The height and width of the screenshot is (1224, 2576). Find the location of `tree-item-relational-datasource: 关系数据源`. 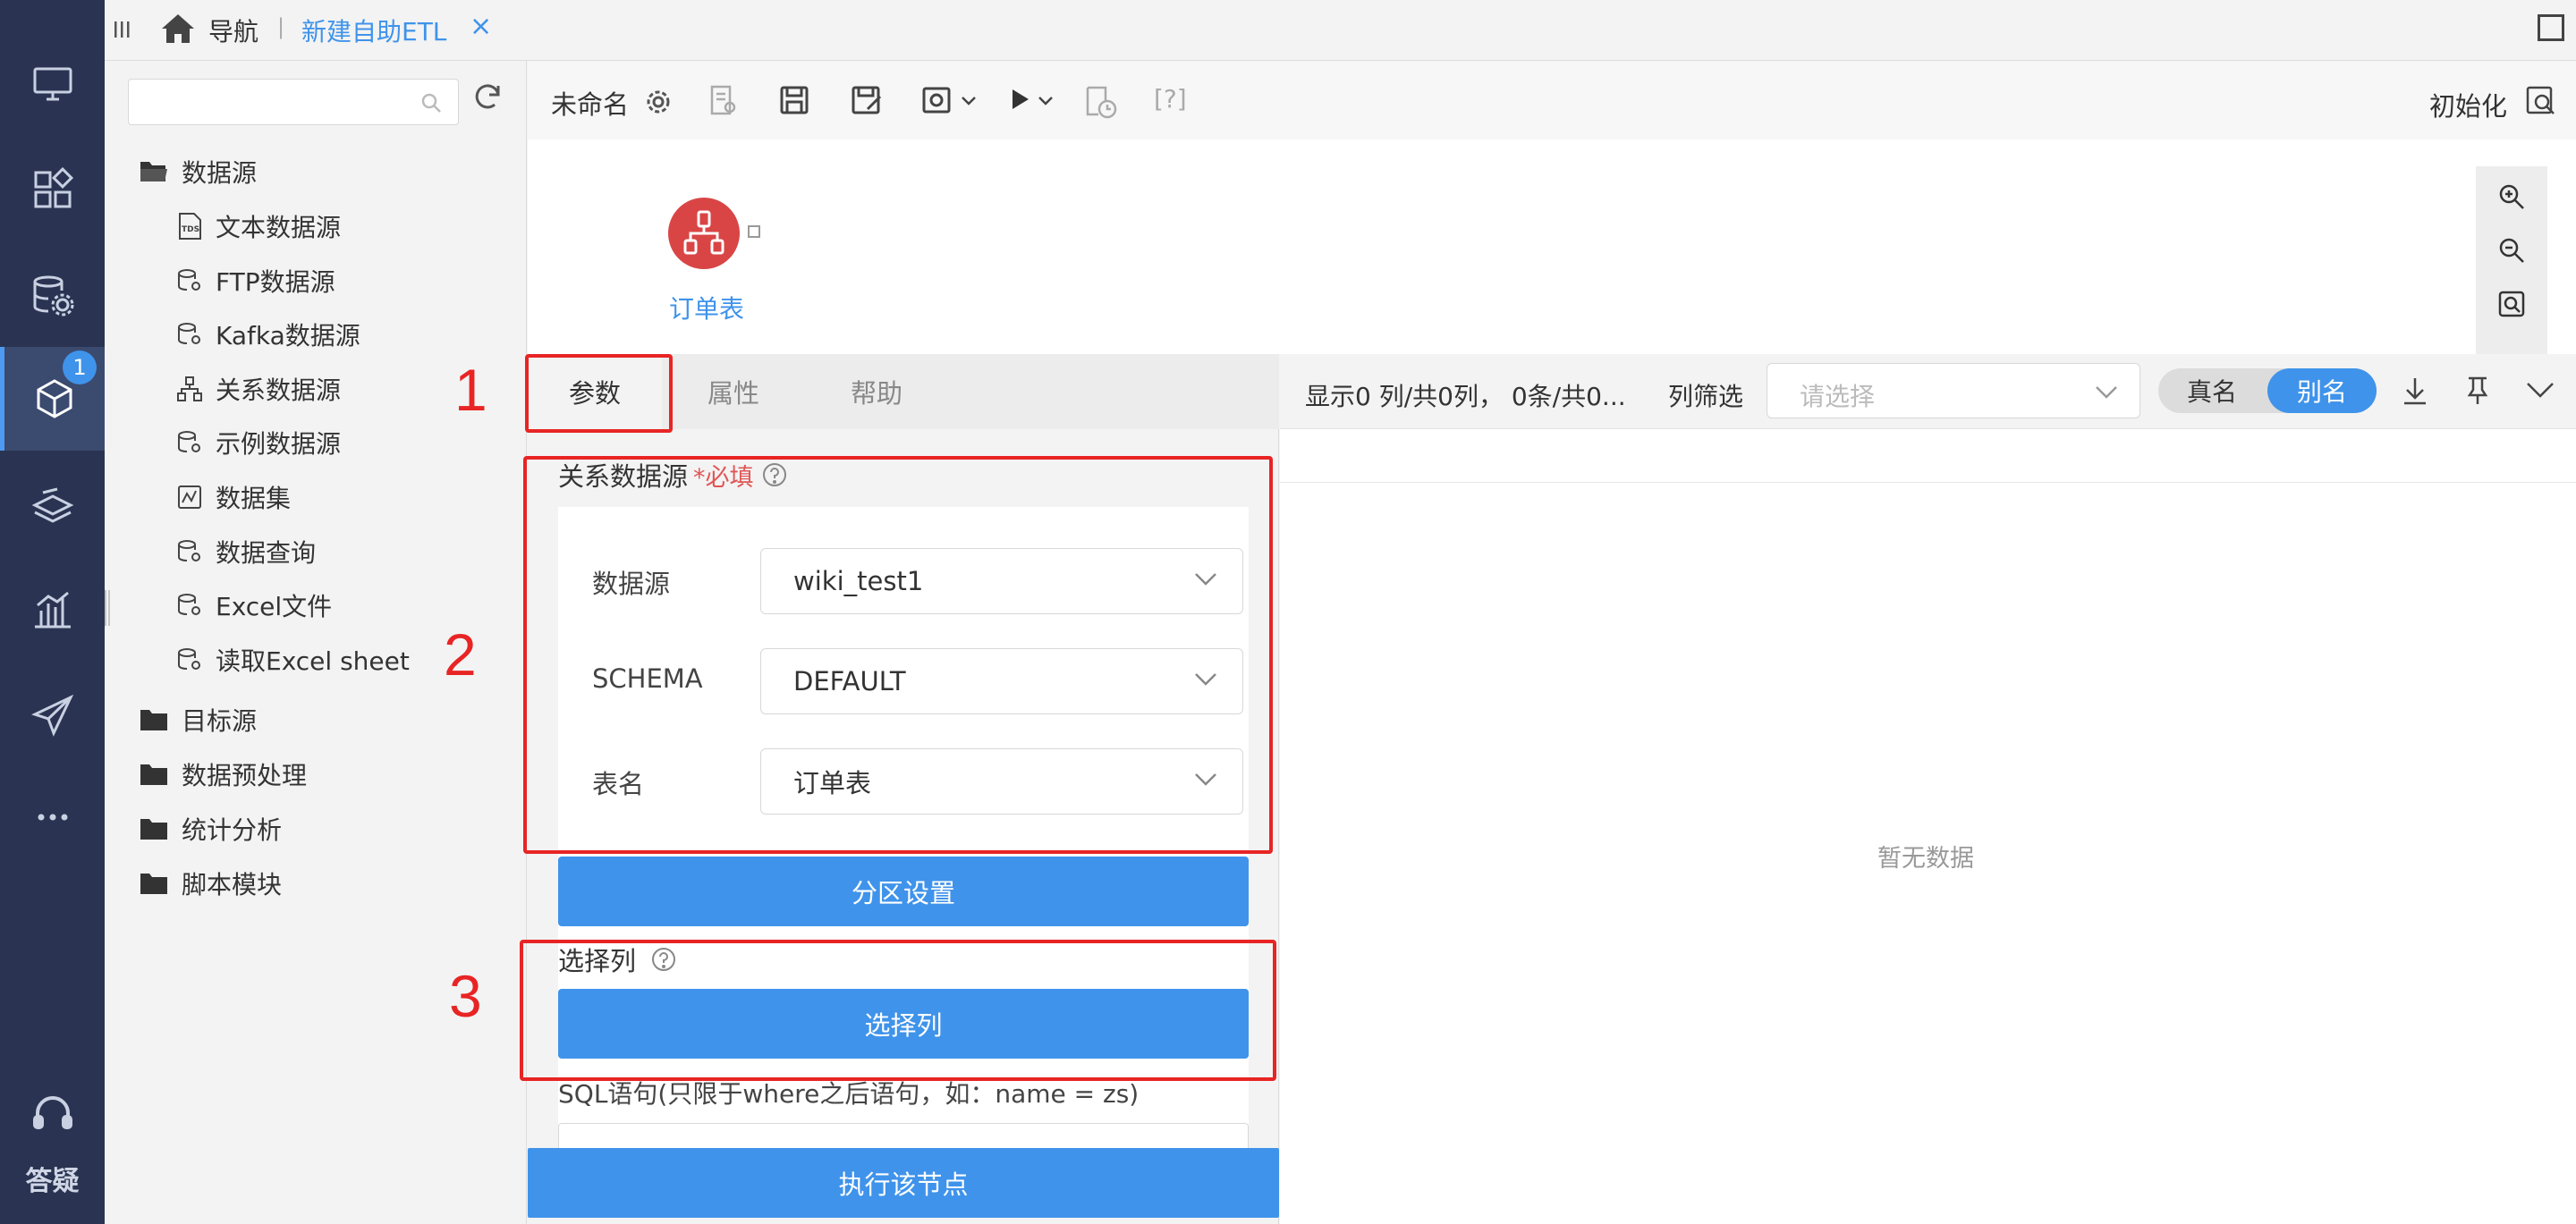

tree-item-relational-datasource: 关系数据源 is located at coordinates (258, 389).